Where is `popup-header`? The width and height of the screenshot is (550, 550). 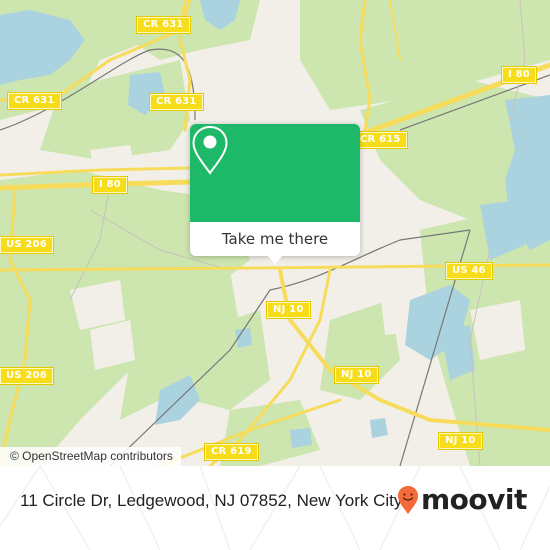 popup-header is located at coordinates (275, 173).